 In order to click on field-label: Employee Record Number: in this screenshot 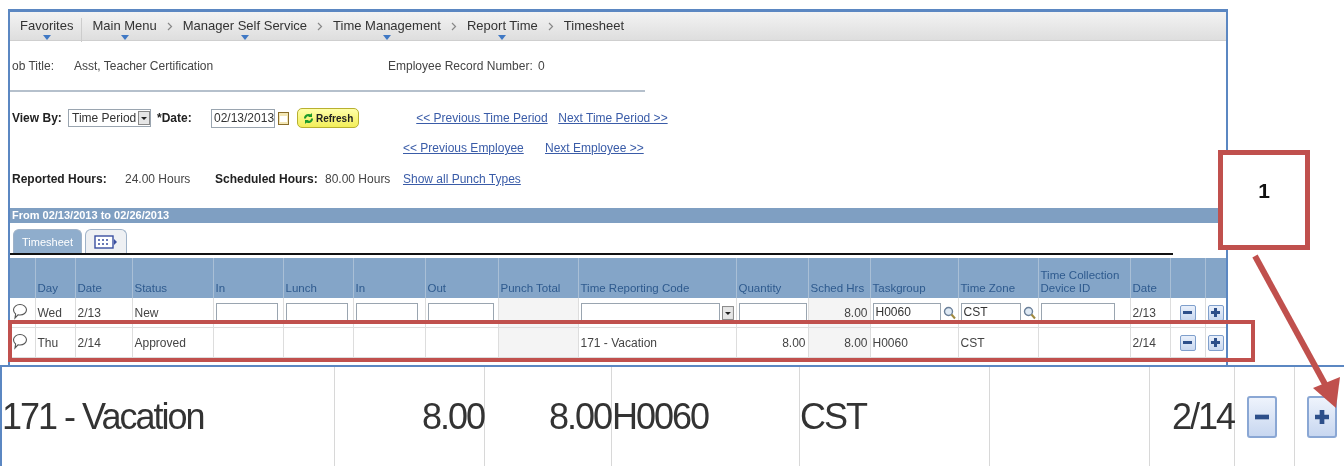, I will do `click(461, 66)`.